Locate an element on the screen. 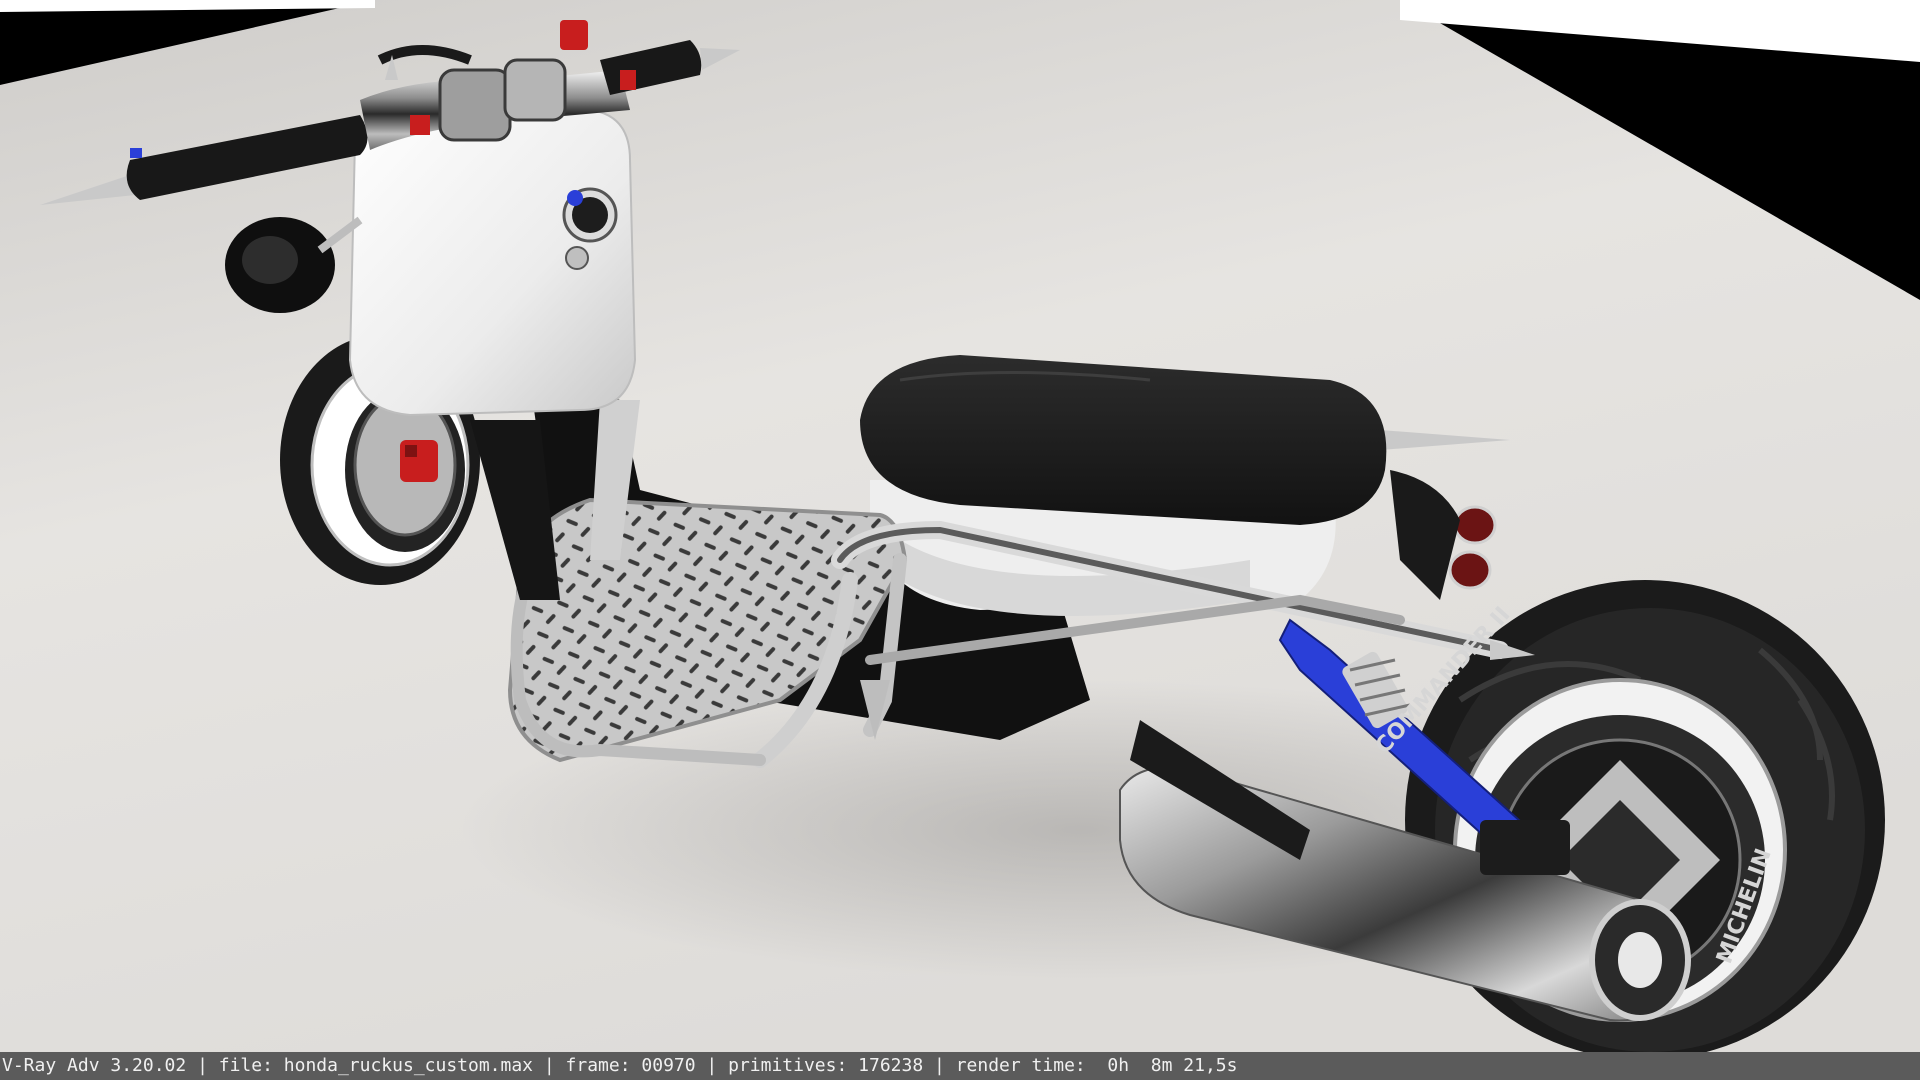 This screenshot has width=1920, height=1080. file-name: file: honda_ruckus_custom.max is located at coordinates (376, 1065).